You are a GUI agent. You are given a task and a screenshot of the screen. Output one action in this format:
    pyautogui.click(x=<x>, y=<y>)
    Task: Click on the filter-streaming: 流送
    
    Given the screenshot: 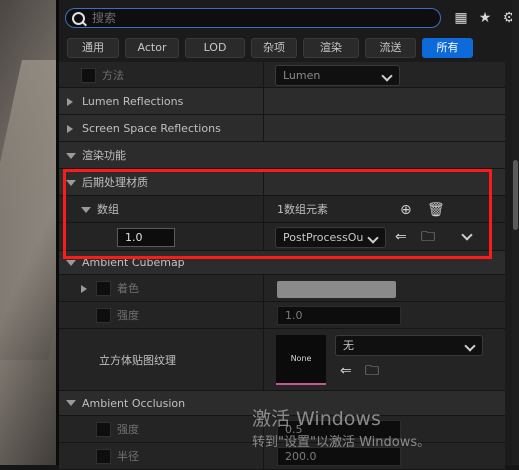 What is the action you would take?
    pyautogui.click(x=390, y=48)
    